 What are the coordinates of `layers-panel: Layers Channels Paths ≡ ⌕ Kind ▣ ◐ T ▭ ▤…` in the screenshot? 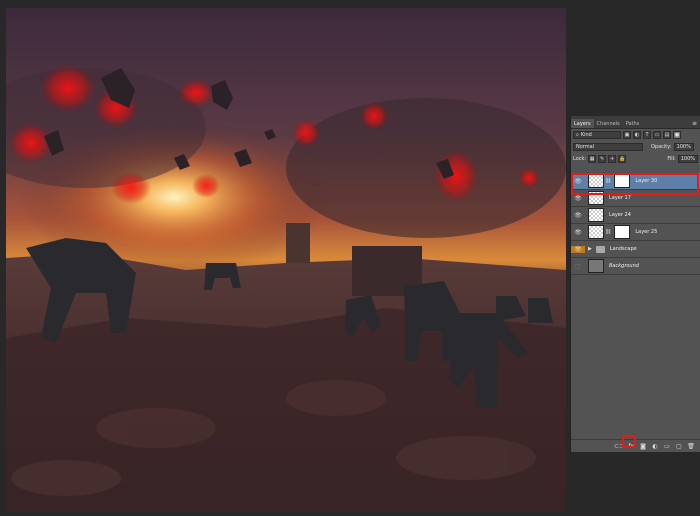 It's located at (635, 284).